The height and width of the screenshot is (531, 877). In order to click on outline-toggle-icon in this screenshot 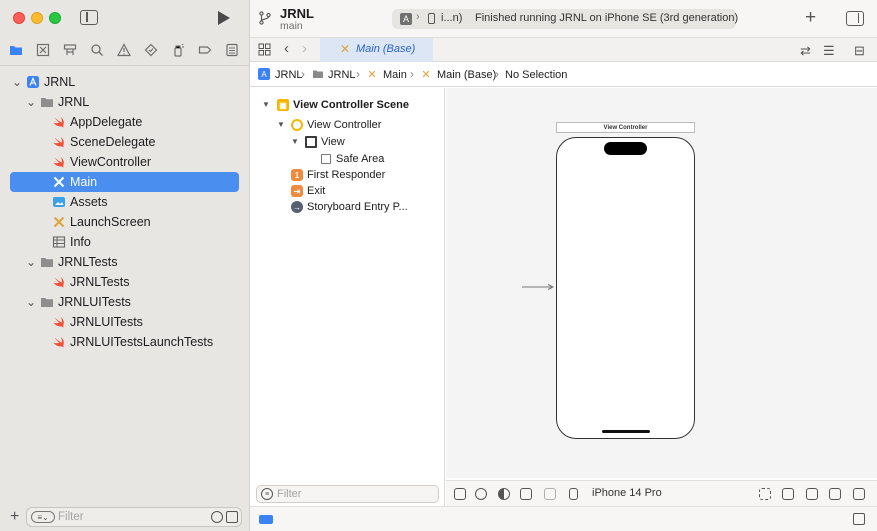, I will do `click(460, 494)`.